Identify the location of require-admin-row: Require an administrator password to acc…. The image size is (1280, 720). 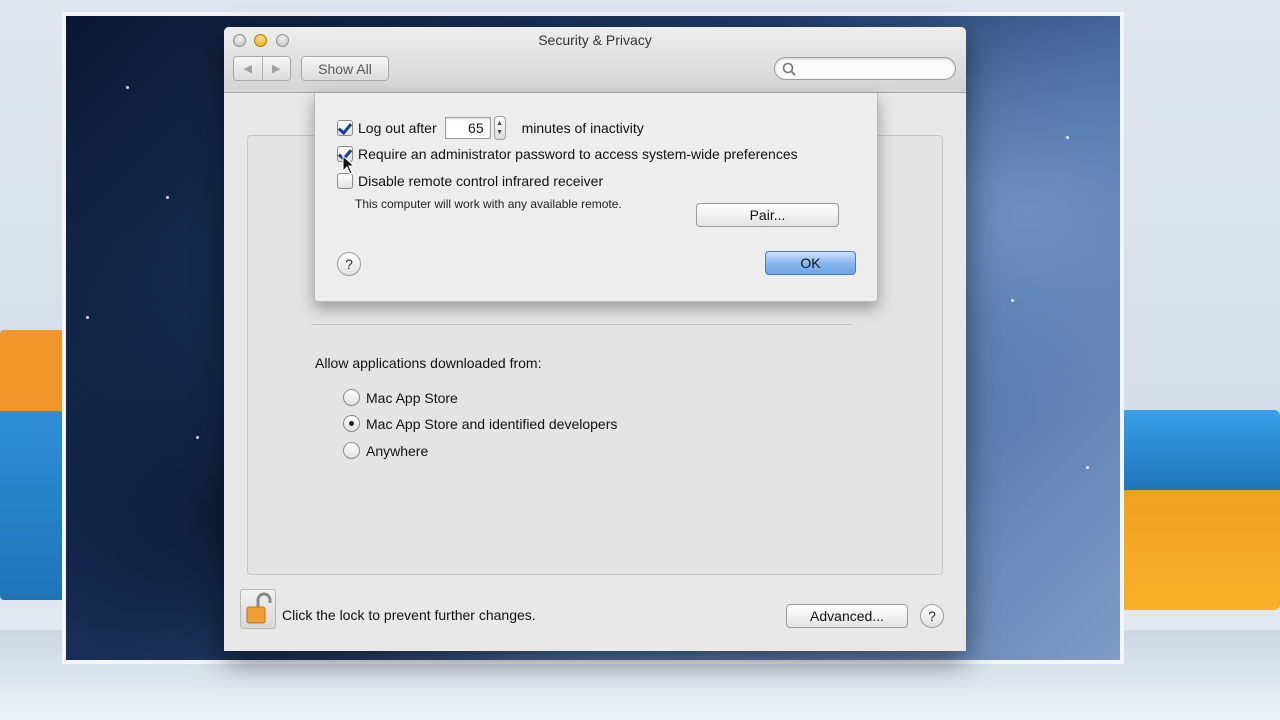
(567, 154).